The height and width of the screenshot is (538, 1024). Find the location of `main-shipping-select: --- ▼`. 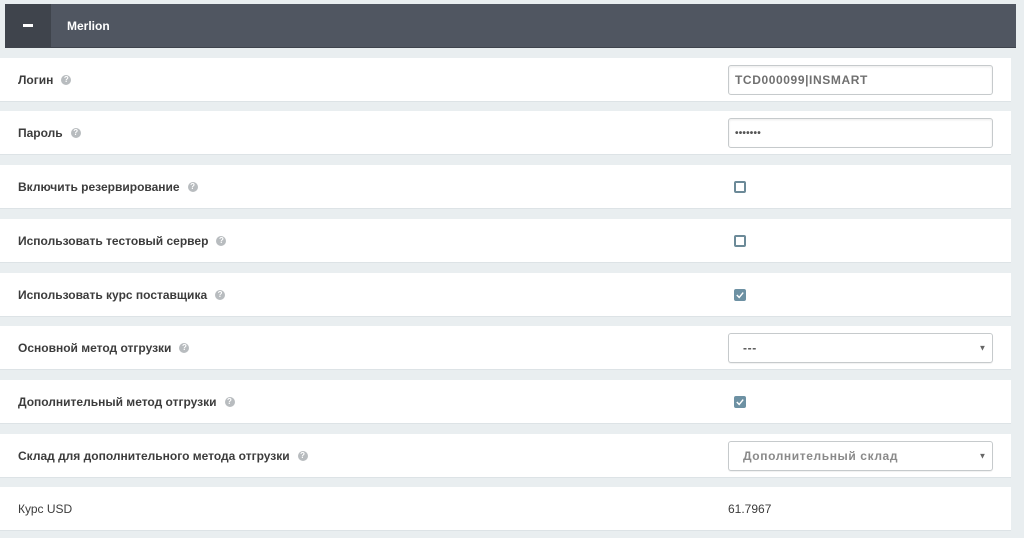

main-shipping-select: --- ▼ is located at coordinates (860, 347).